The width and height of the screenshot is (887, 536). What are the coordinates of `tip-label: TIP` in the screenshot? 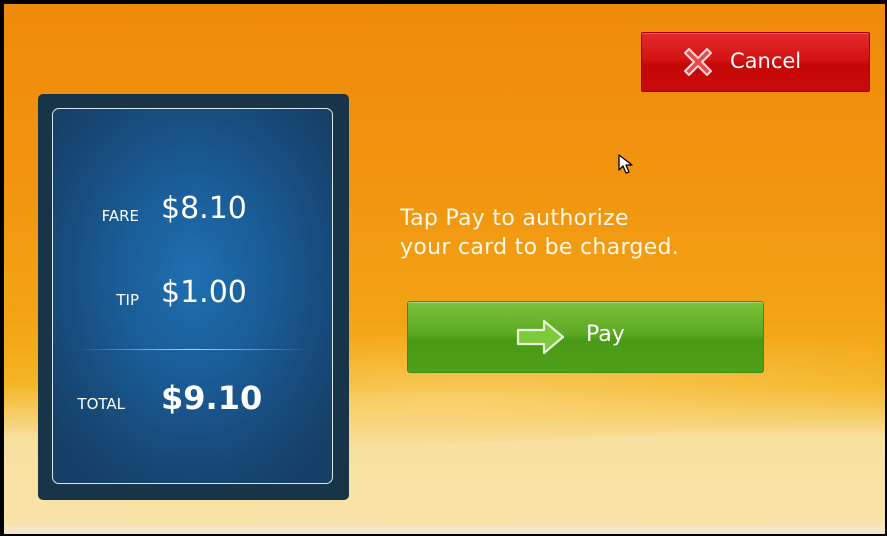 It's located at (127, 300).